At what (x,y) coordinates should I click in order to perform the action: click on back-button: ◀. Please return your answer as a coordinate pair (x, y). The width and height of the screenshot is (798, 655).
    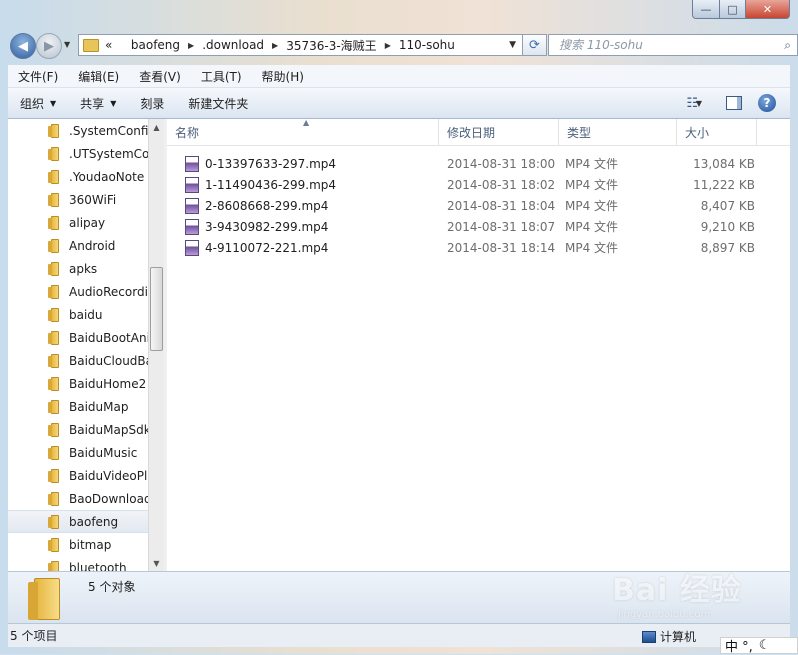
    Looking at the image, I should click on (23, 46).